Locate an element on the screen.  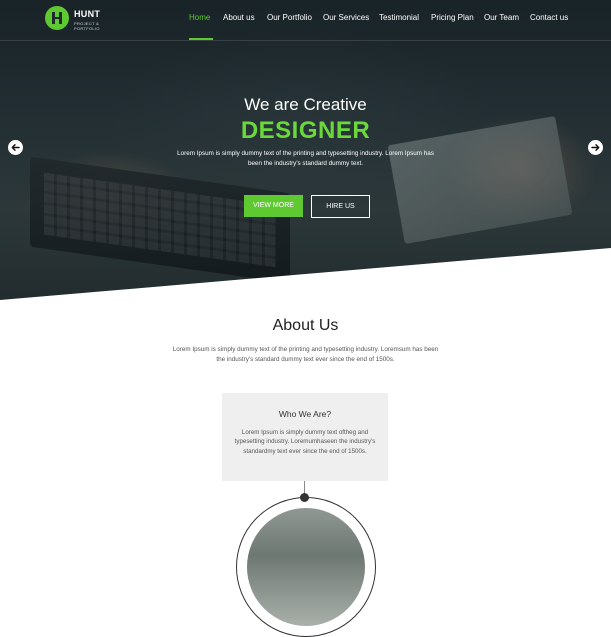
timeline-dot is located at coordinates (304, 497).